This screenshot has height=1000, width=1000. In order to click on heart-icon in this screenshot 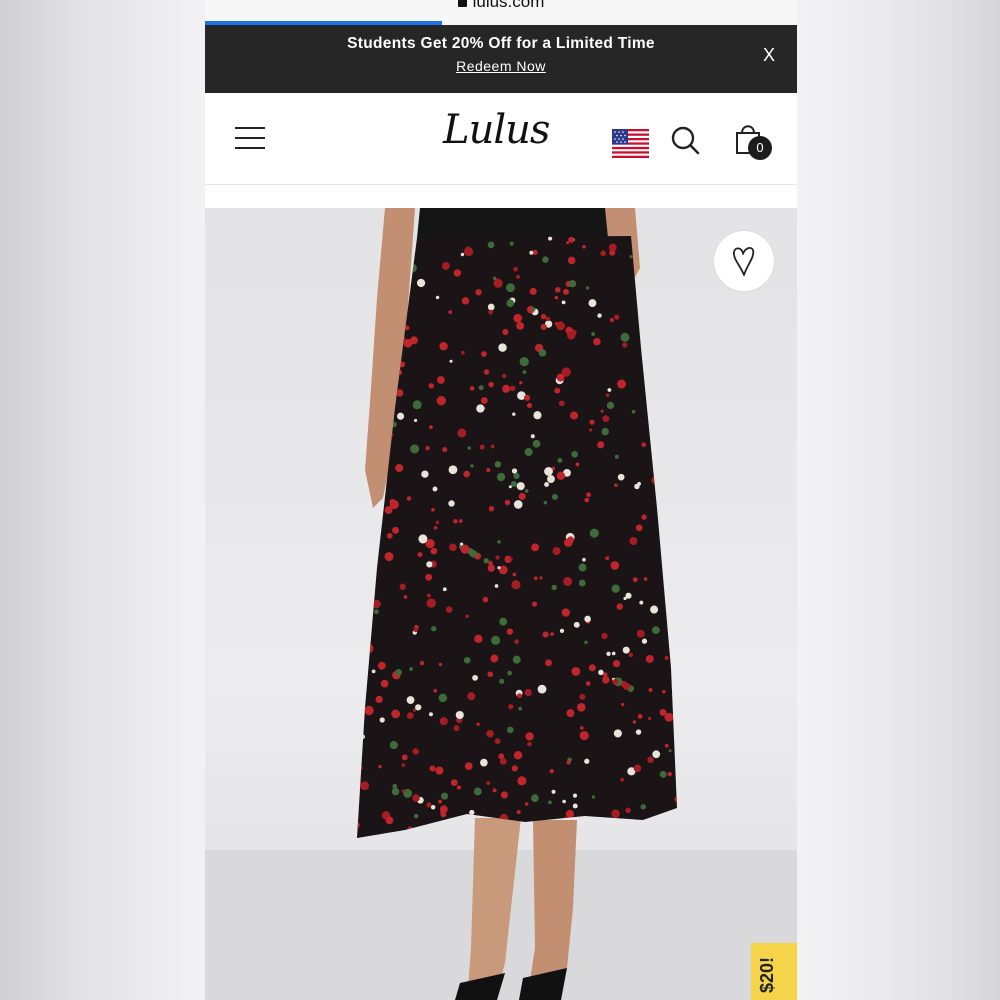, I will do `click(744, 261)`.